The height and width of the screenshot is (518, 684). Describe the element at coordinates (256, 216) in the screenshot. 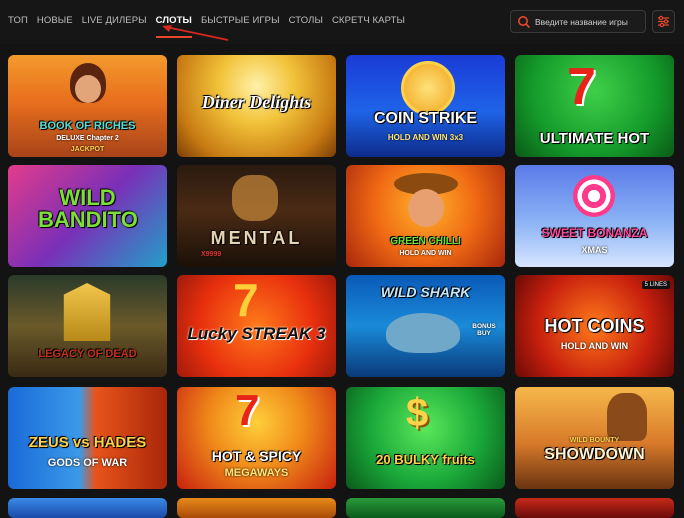

I see `game-card-mental: MENTAL X9999` at that location.